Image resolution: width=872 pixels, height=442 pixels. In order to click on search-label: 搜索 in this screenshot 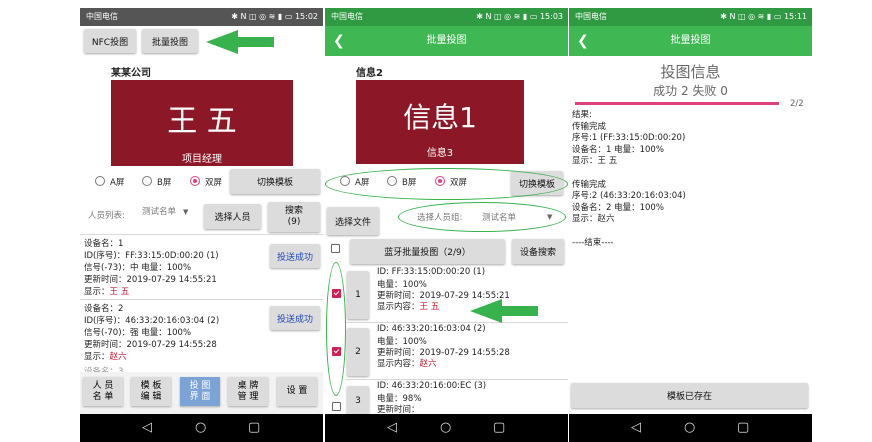, I will do `click(293, 211)`.